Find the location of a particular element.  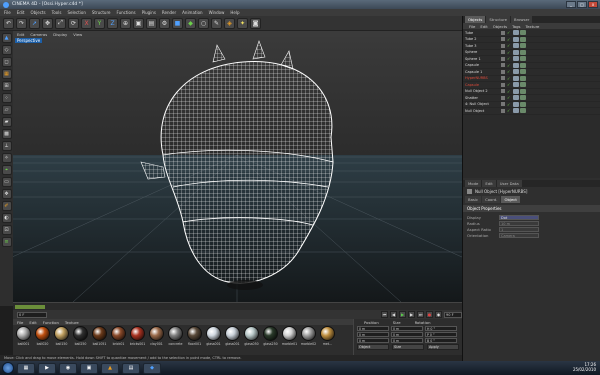

object-mode-icon: ◻ is located at coordinates (6, 62).